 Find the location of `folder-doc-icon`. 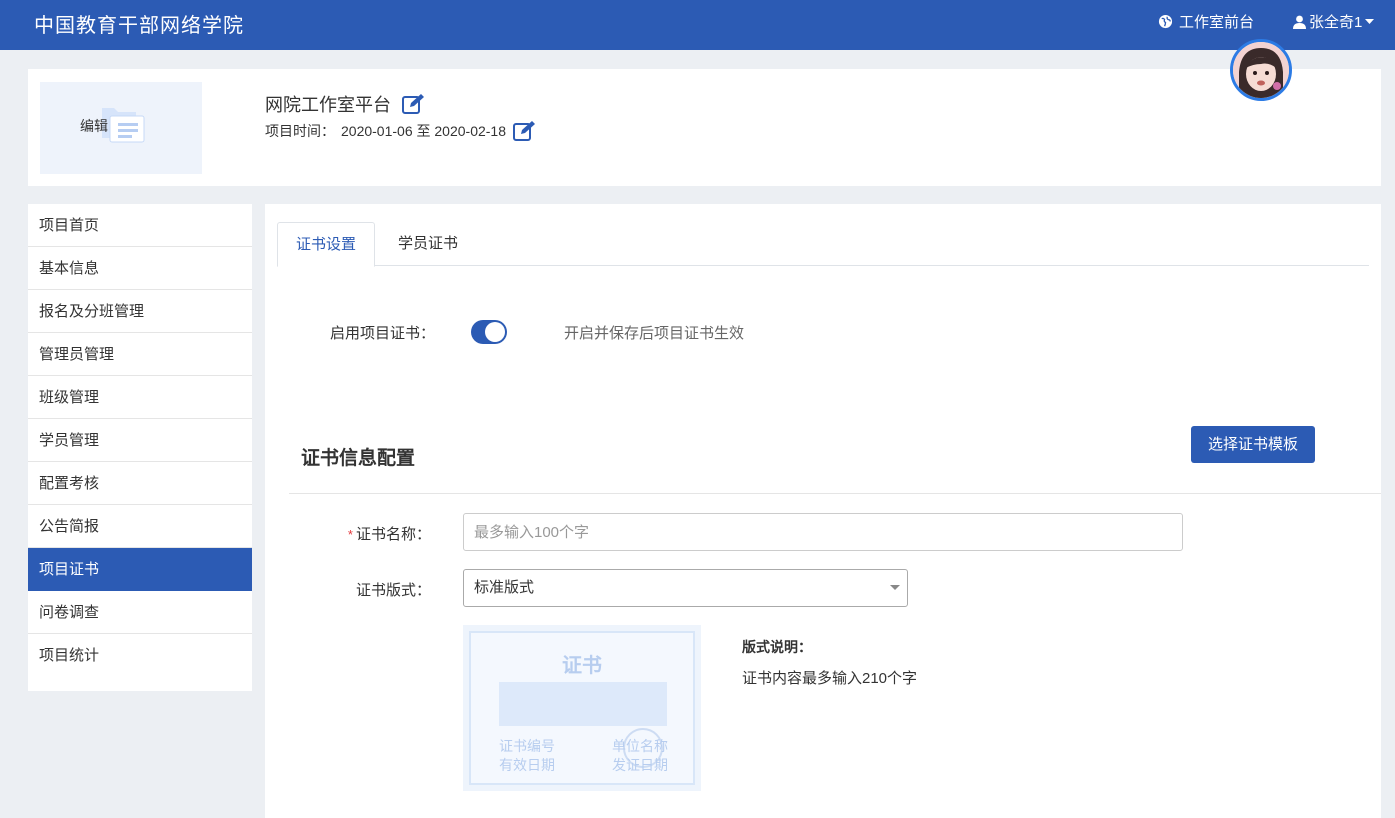

folder-doc-icon is located at coordinates (123, 125).